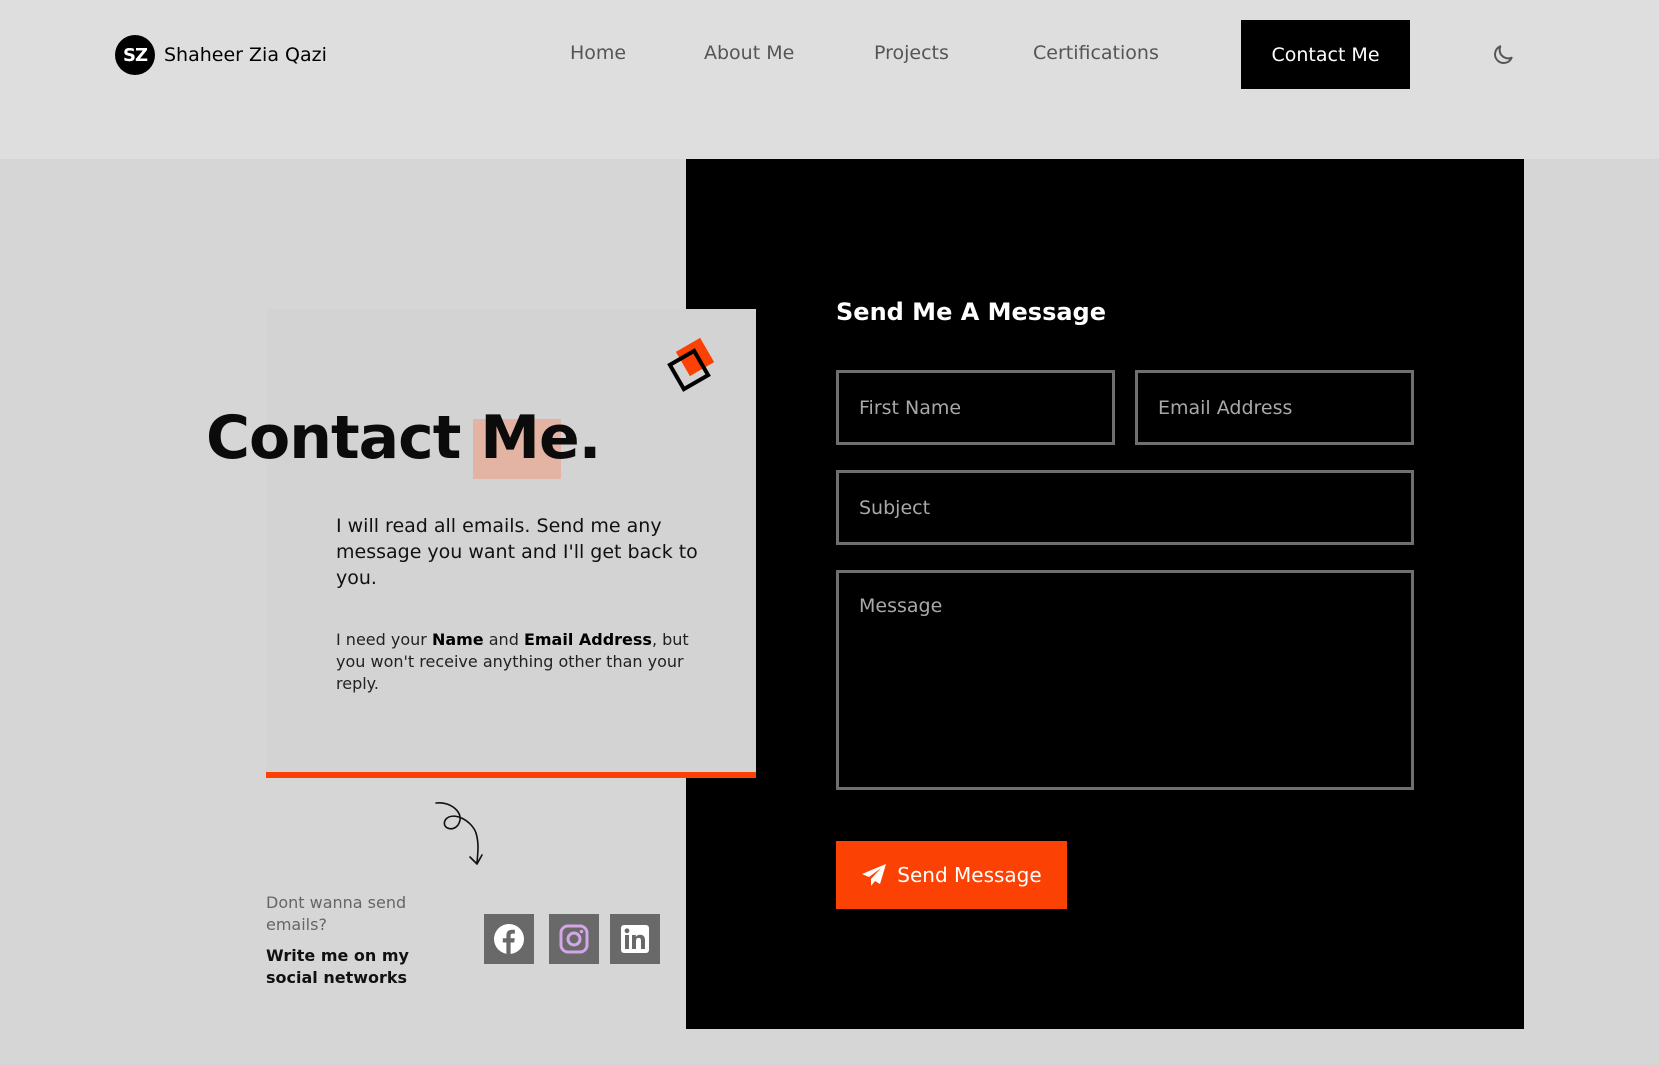  What do you see at coordinates (975, 407) in the screenshot?
I see `first-name-field` at bounding box center [975, 407].